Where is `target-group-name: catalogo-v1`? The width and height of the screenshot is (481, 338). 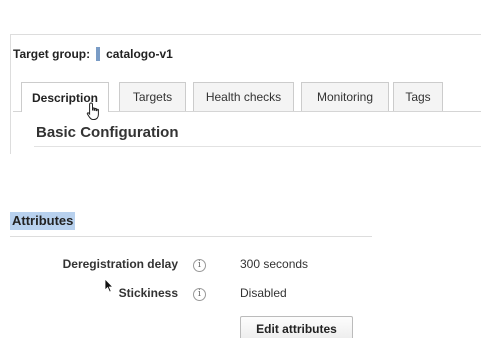 target-group-name: catalogo-v1 is located at coordinates (139, 54).